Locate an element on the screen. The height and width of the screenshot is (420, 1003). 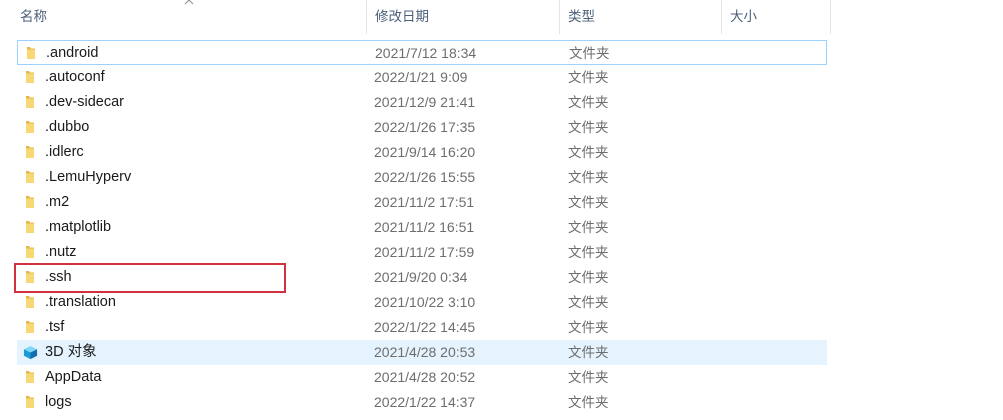
file-modified-date: 2021/11/2 16:51 is located at coordinates (424, 227).